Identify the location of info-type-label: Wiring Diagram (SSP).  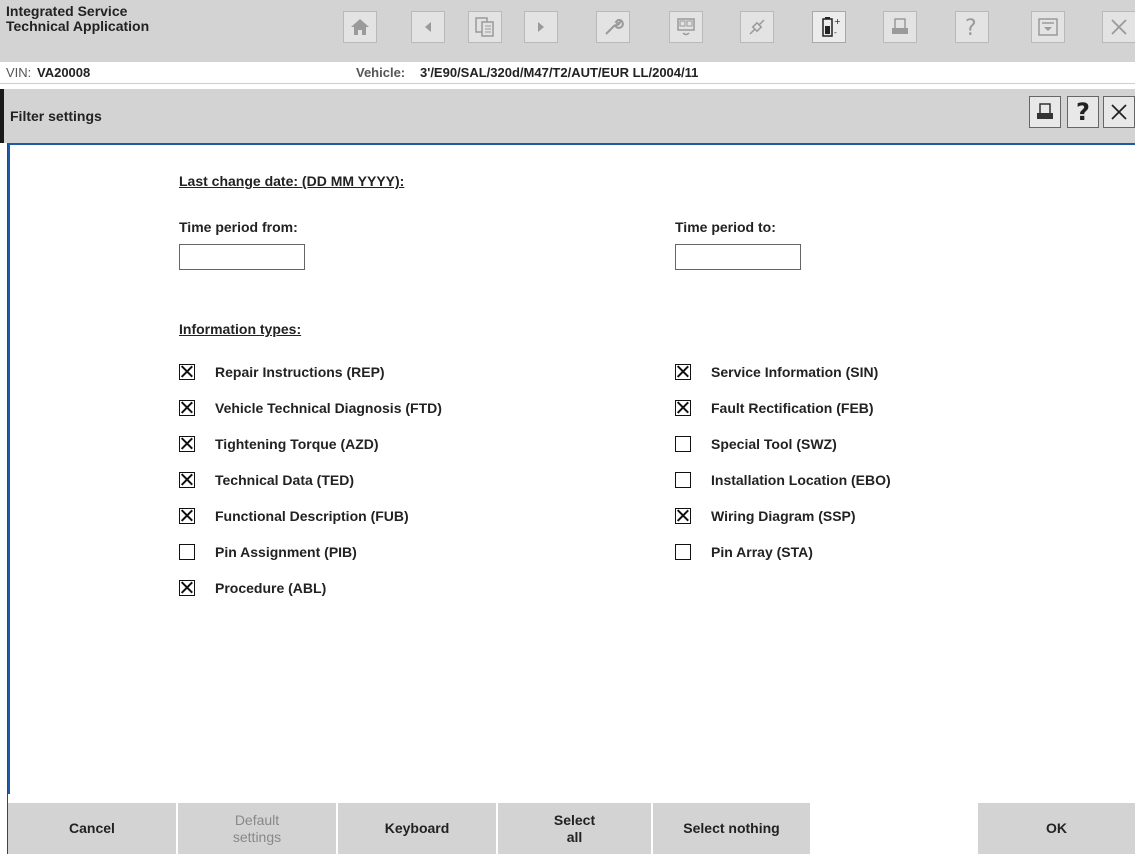
(783, 516).